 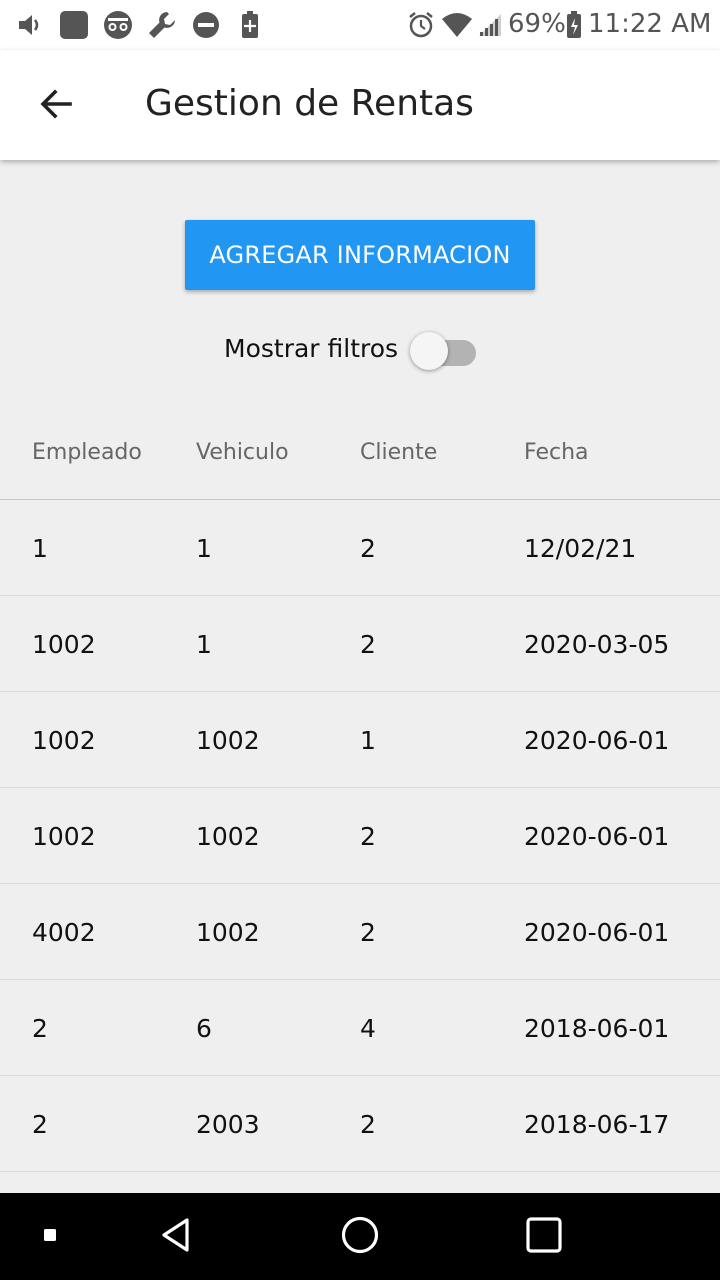 I want to click on back-button, so click(x=56, y=106).